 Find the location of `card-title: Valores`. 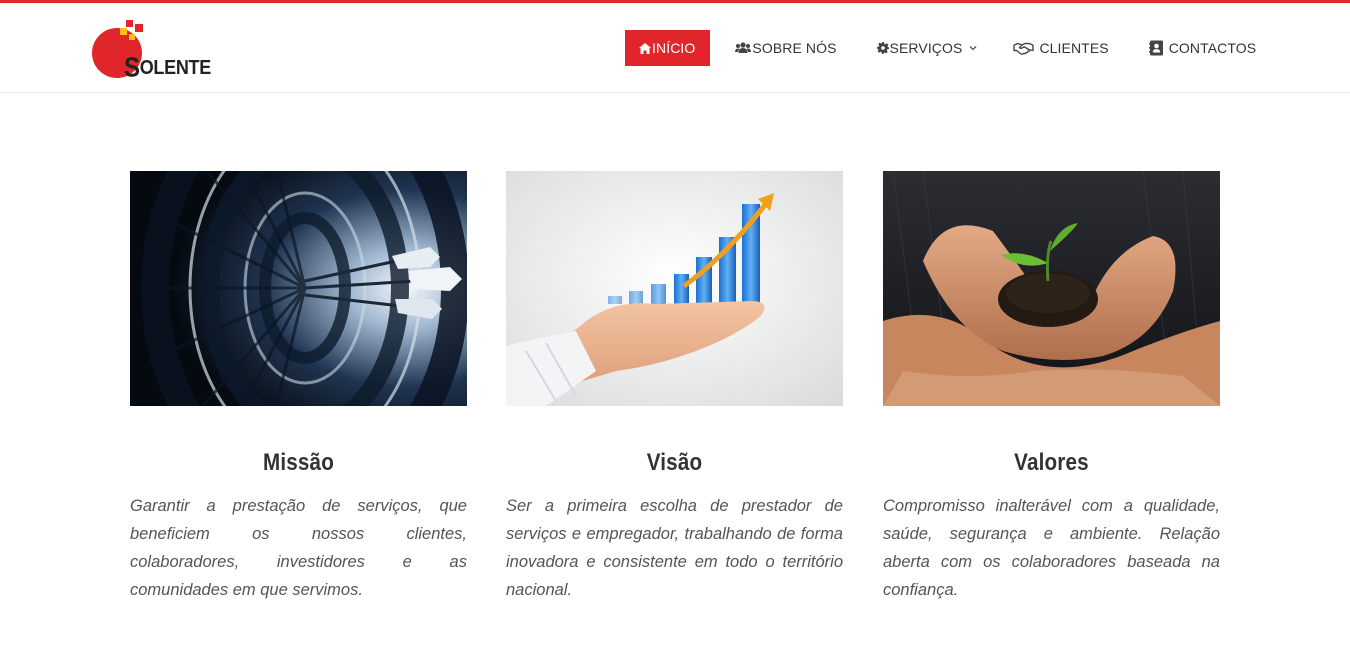

card-title: Valores is located at coordinates (1051, 462).